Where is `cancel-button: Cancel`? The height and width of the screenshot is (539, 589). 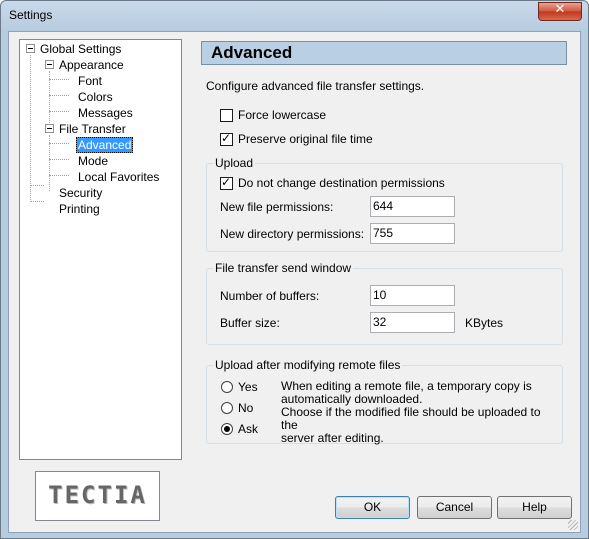 cancel-button: Cancel is located at coordinates (454, 507).